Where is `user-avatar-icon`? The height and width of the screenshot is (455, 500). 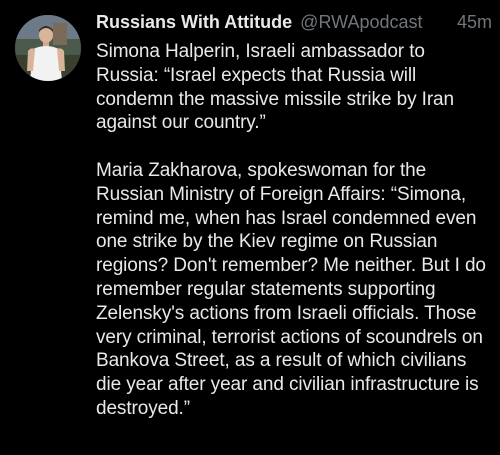 user-avatar-icon is located at coordinates (48, 48).